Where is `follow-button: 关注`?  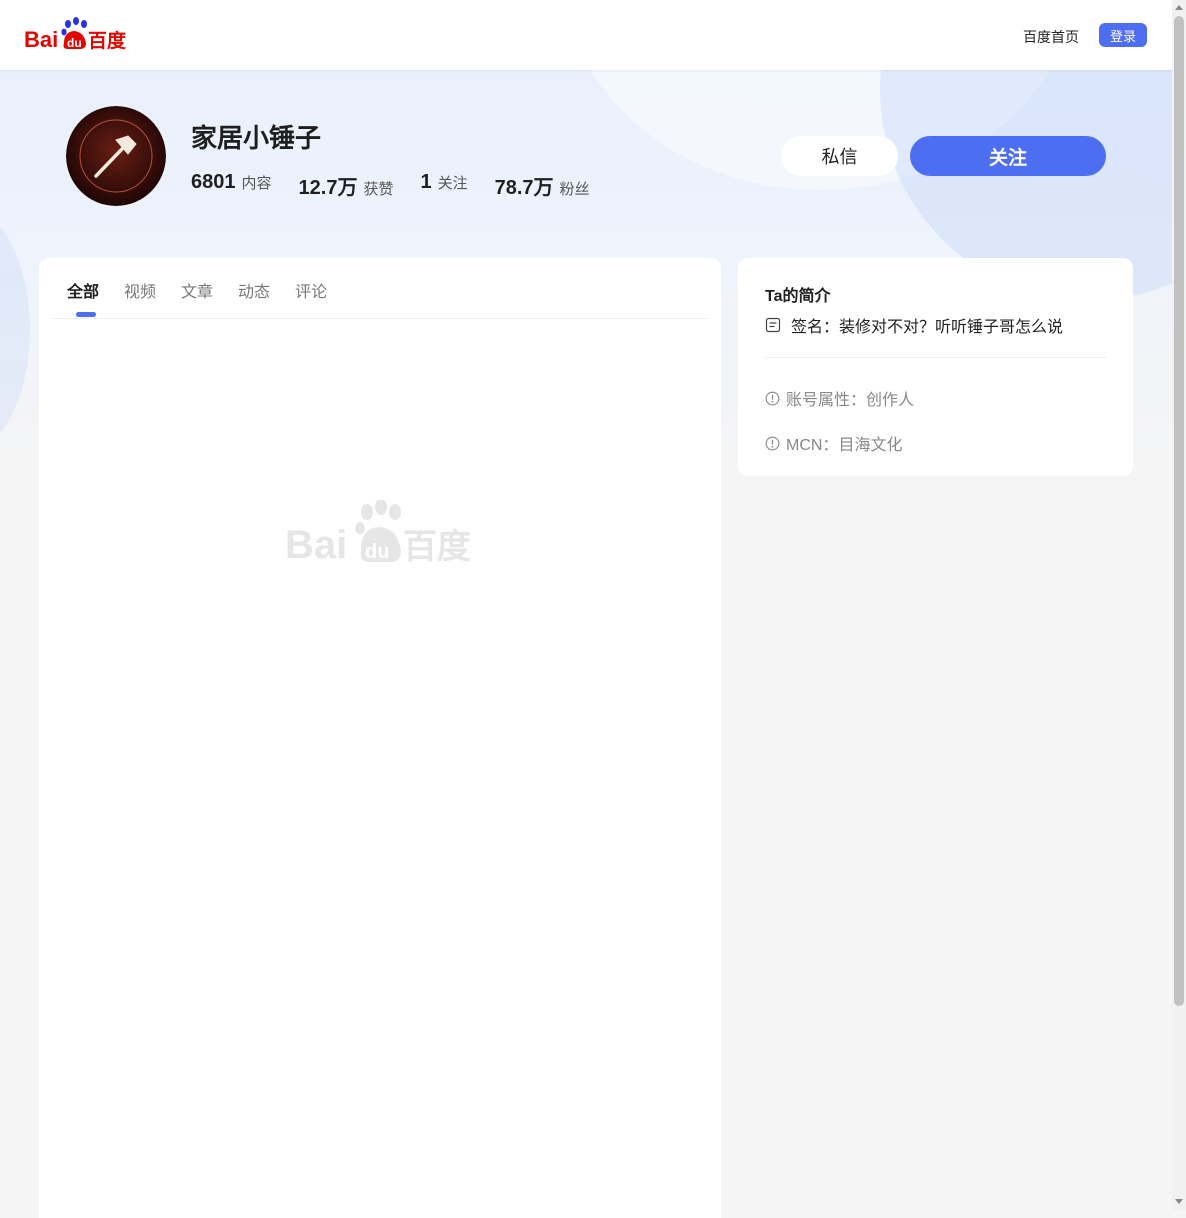
follow-button: 关注 is located at coordinates (1008, 156).